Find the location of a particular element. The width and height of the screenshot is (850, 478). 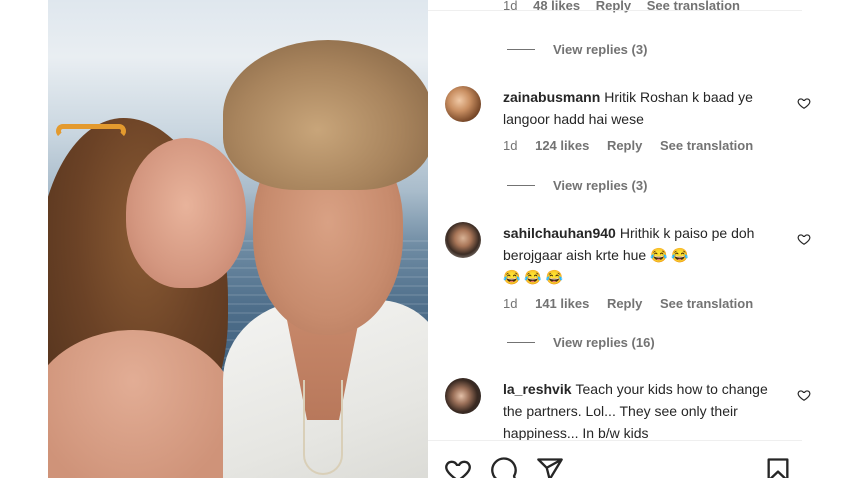

woman-face is located at coordinates (186, 213).